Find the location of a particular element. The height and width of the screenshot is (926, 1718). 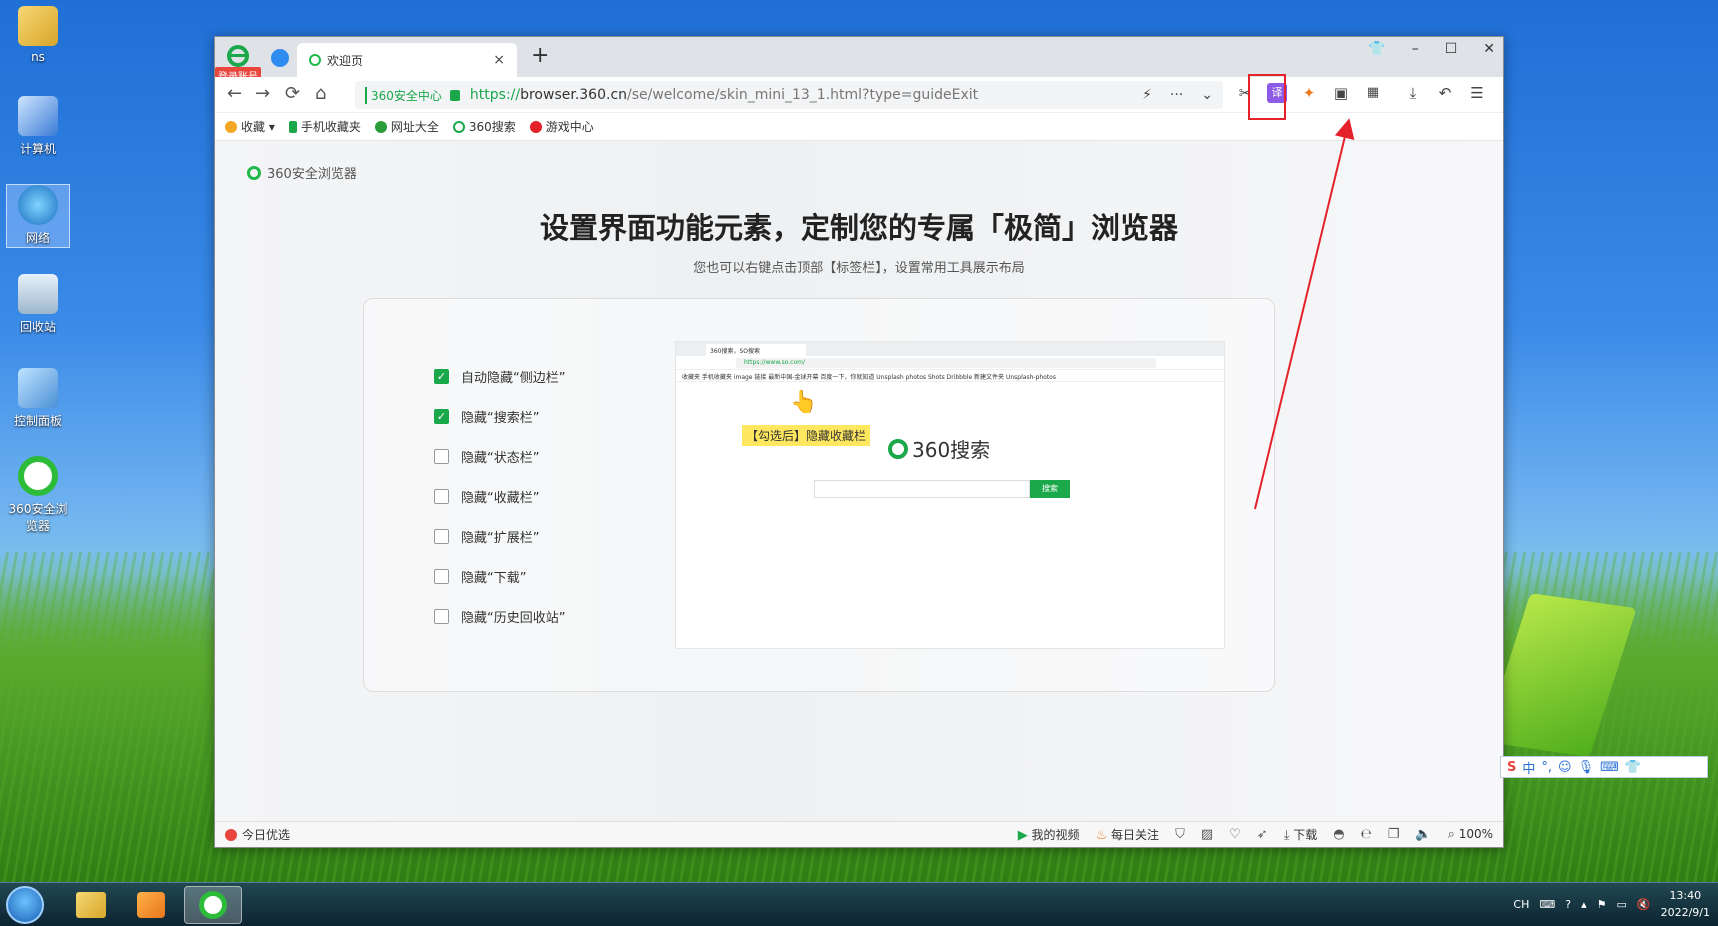

status-download-button: ⤓ 下载 is located at coordinates (1301, 834).